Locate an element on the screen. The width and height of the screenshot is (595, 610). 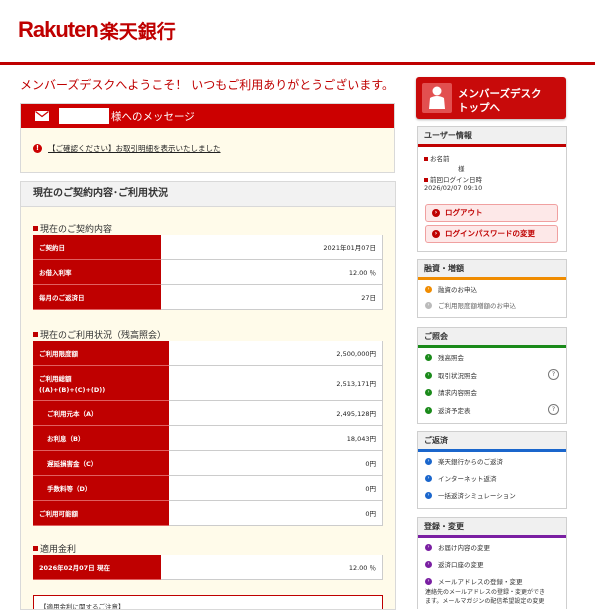
internet-repay-link: › インターネット返済 is located at coordinates (461, 478).